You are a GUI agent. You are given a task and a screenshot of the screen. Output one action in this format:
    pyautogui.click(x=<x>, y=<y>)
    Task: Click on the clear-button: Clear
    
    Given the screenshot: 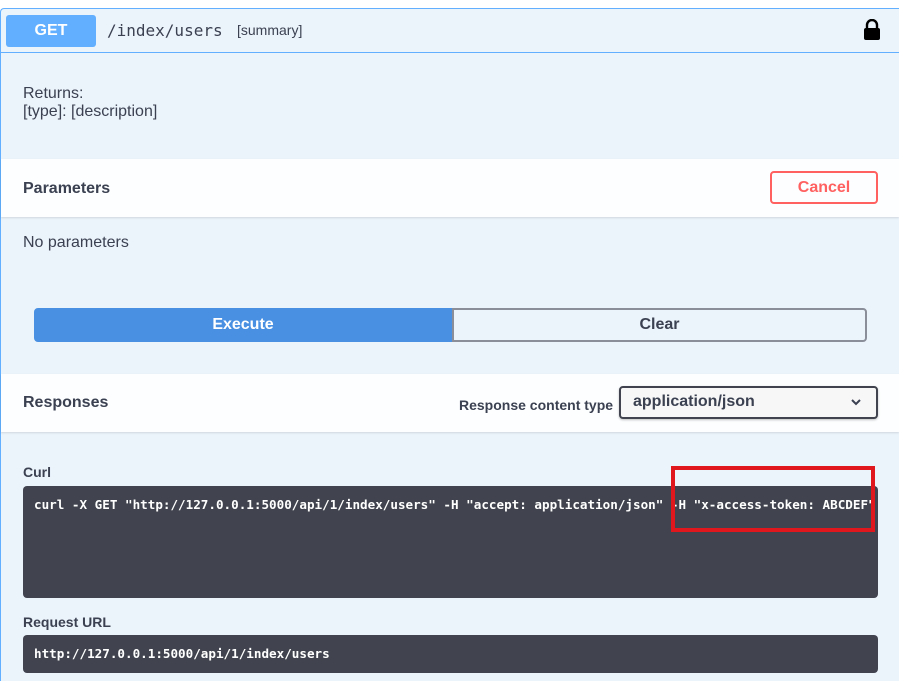 What is the action you would take?
    pyautogui.click(x=659, y=325)
    